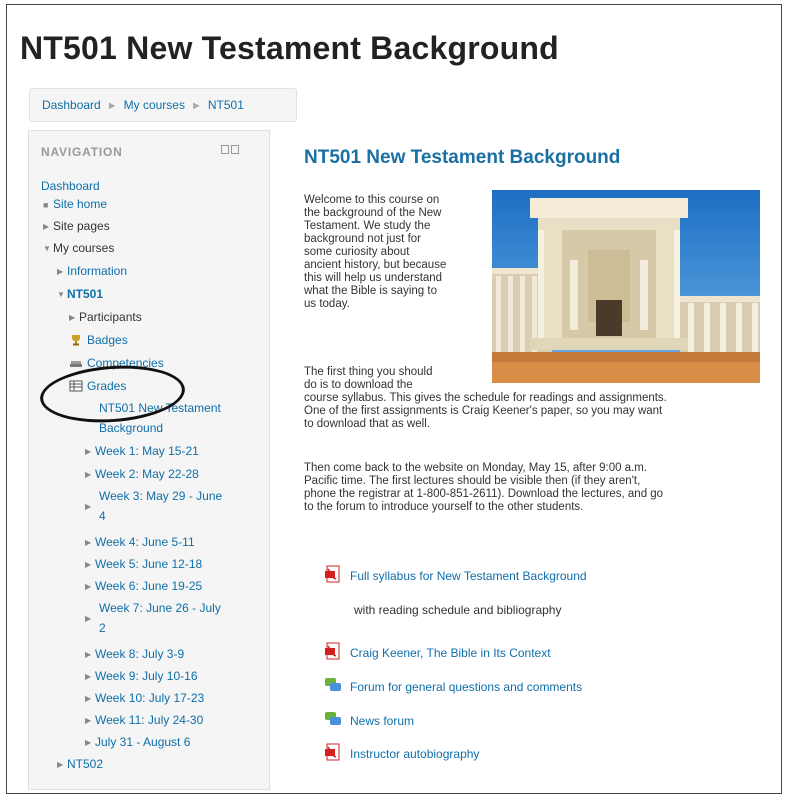 The image size is (788, 794). Describe the element at coordinates (370, 291) in the screenshot. I see `text-line: what the Bible is saying to` at that location.